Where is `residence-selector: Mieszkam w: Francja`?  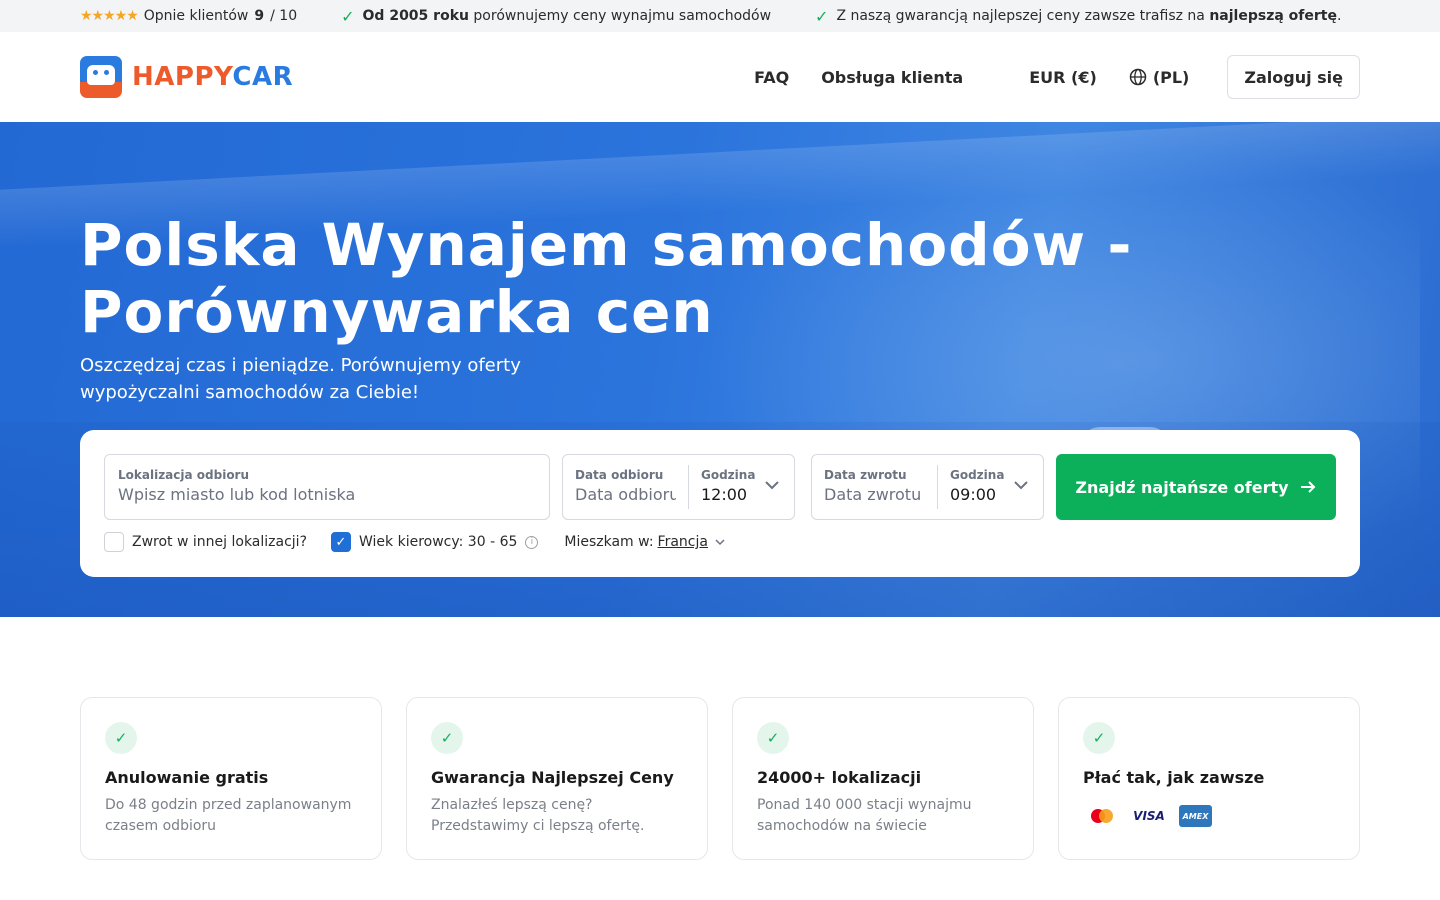 residence-selector: Mieszkam w: Francja is located at coordinates (645, 542).